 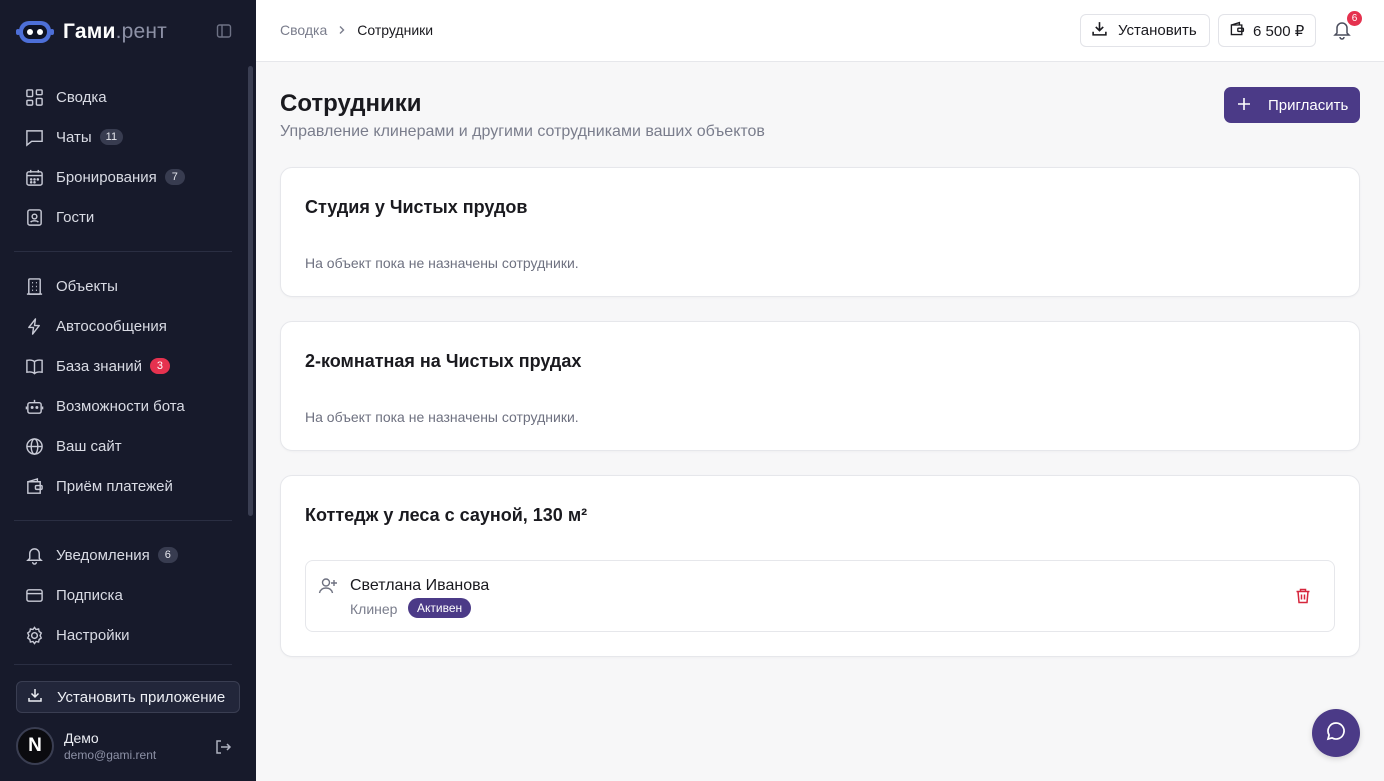 I want to click on invite-button-label: Пригласить, so click(x=1308, y=105).